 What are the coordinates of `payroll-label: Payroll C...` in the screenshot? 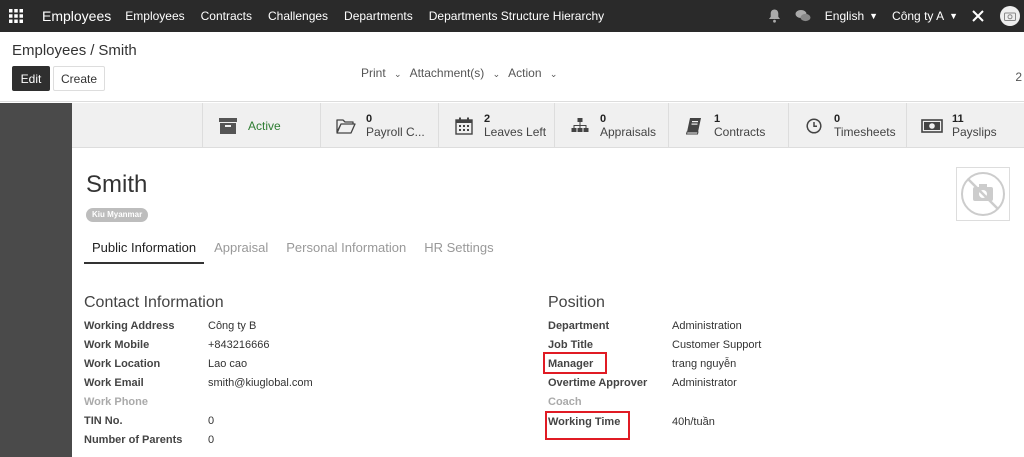 It's located at (395, 131).